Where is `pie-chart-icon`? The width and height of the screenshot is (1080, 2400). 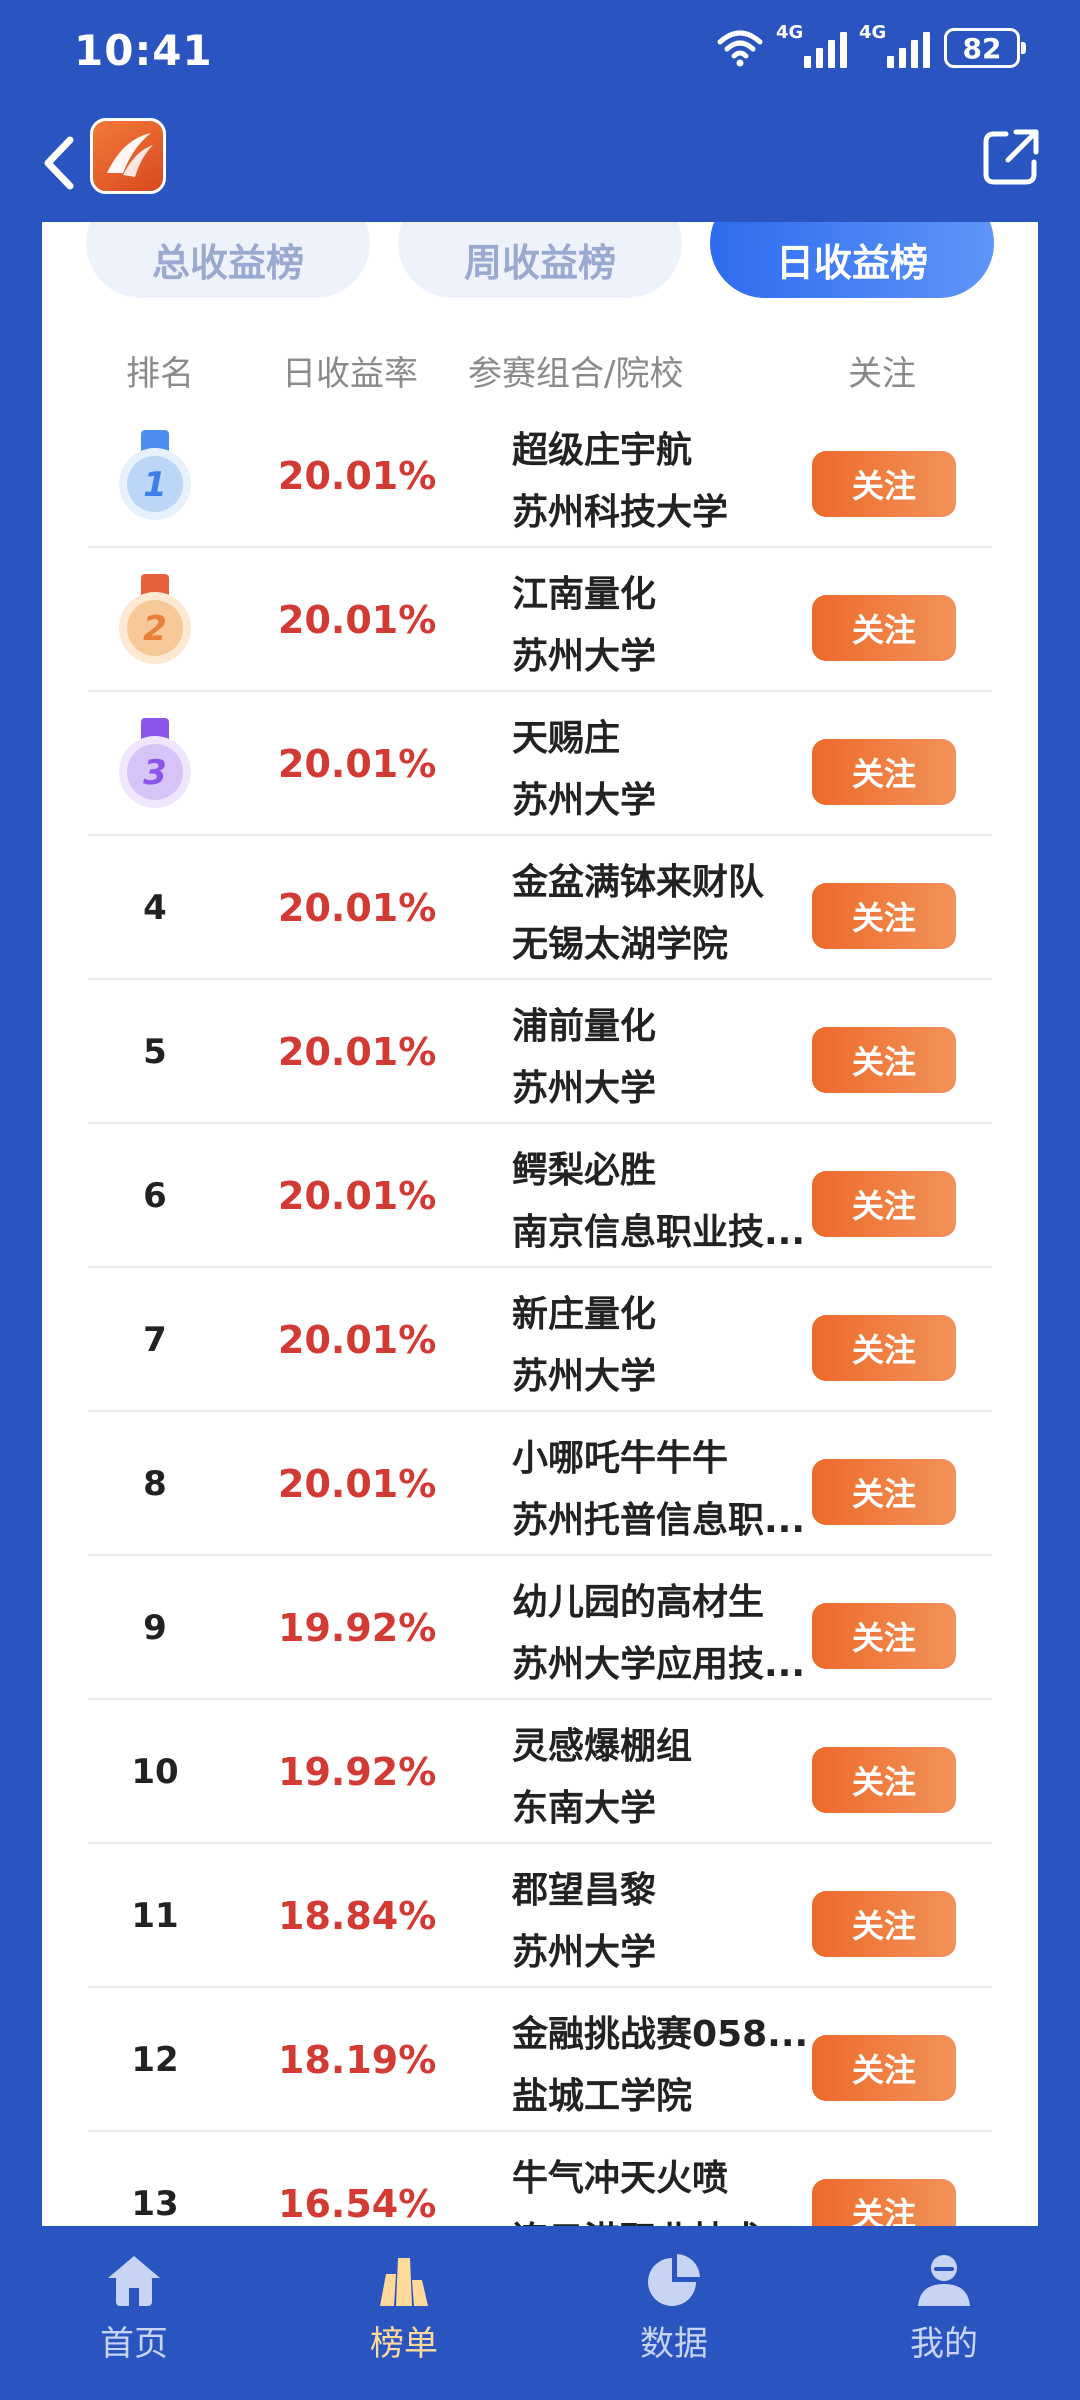 pie-chart-icon is located at coordinates (674, 2280).